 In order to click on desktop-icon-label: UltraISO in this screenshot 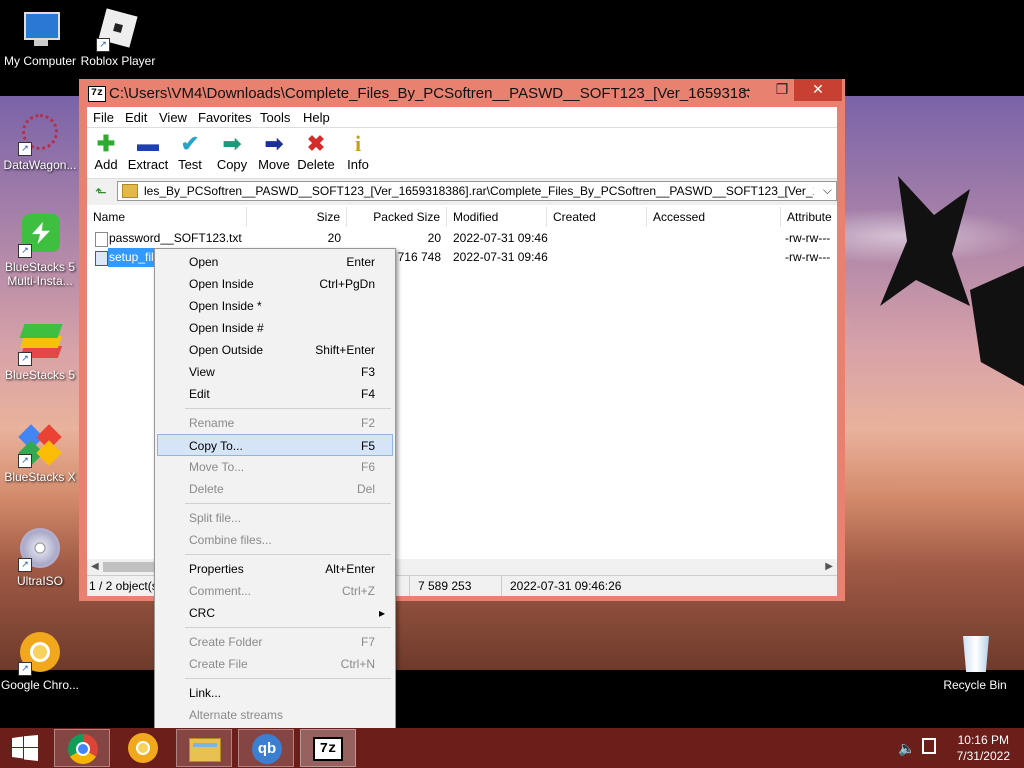, I will do `click(39, 581)`.